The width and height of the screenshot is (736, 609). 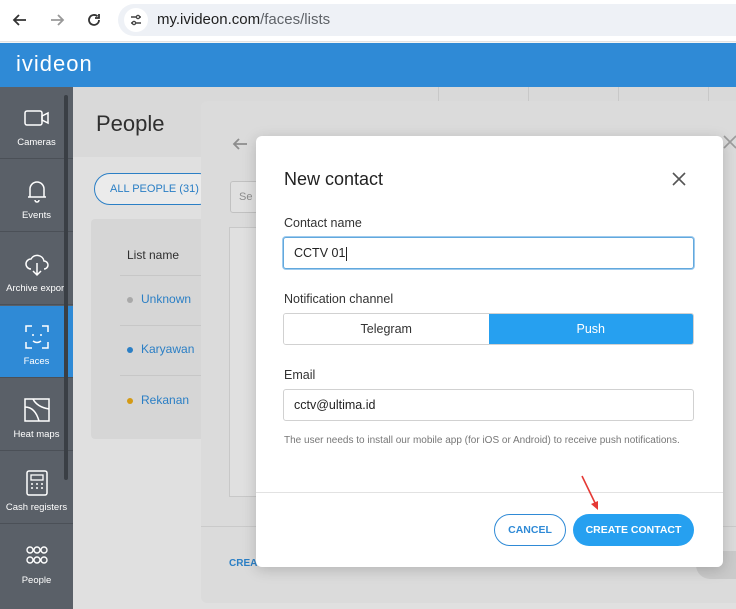 What do you see at coordinates (488, 405) in the screenshot?
I see `email-field: cctv@ultima.id` at bounding box center [488, 405].